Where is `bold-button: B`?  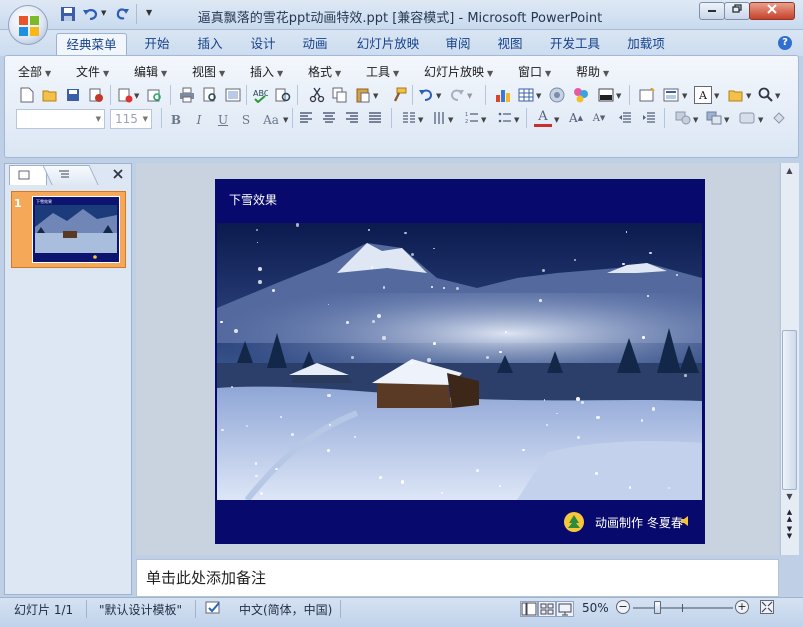 bold-button: B is located at coordinates (176, 120).